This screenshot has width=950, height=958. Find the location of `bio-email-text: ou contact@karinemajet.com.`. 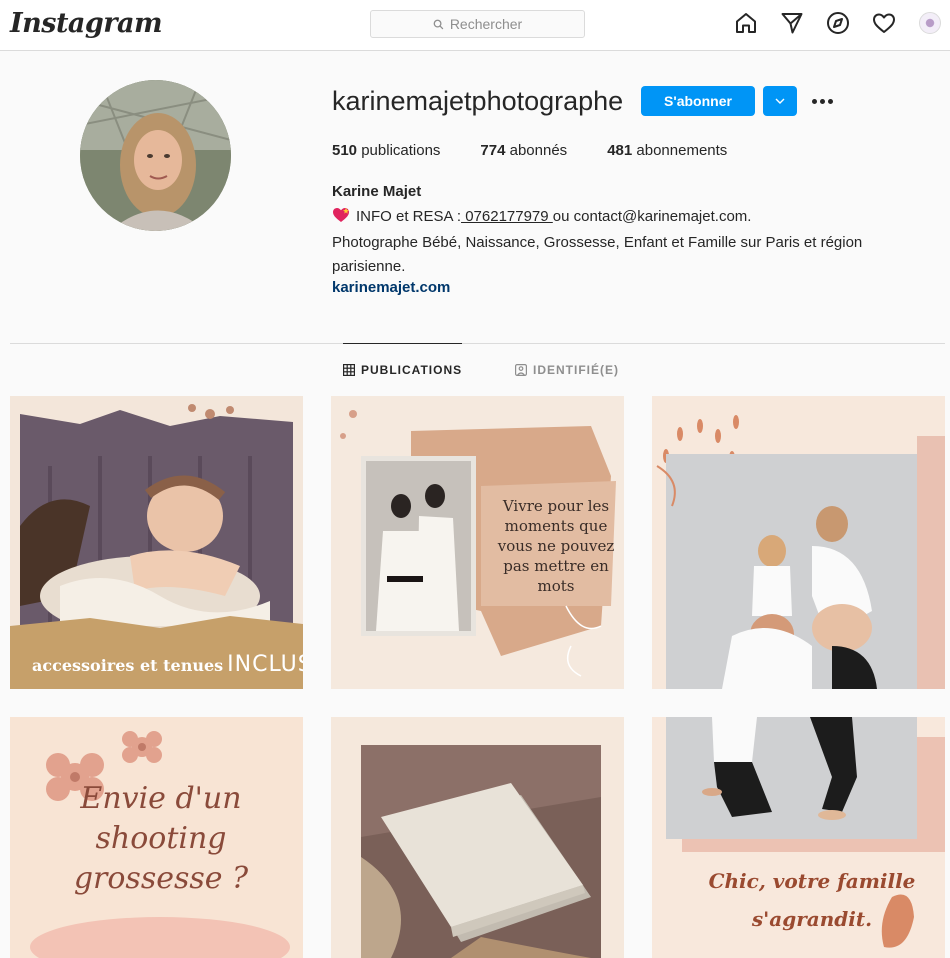

bio-email-text: ou contact@karinemajet.com. is located at coordinates (652, 216).